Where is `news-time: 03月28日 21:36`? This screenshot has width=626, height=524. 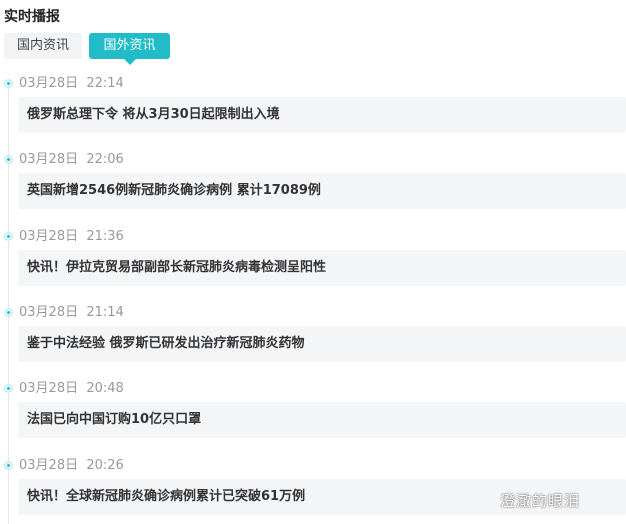 news-time: 03月28日 21:36 is located at coordinates (71, 236).